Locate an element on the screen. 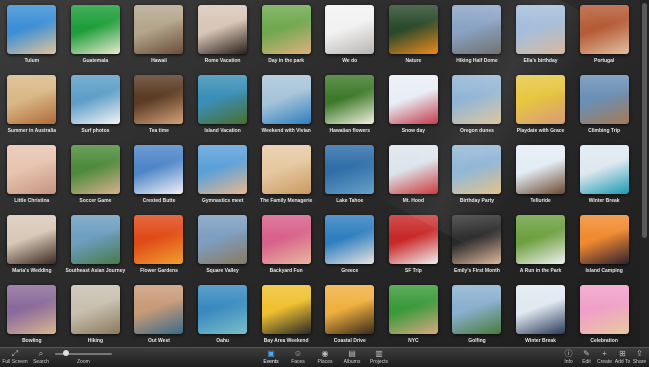 The image size is (649, 367). tab-events: ▣ Events is located at coordinates (271, 357).